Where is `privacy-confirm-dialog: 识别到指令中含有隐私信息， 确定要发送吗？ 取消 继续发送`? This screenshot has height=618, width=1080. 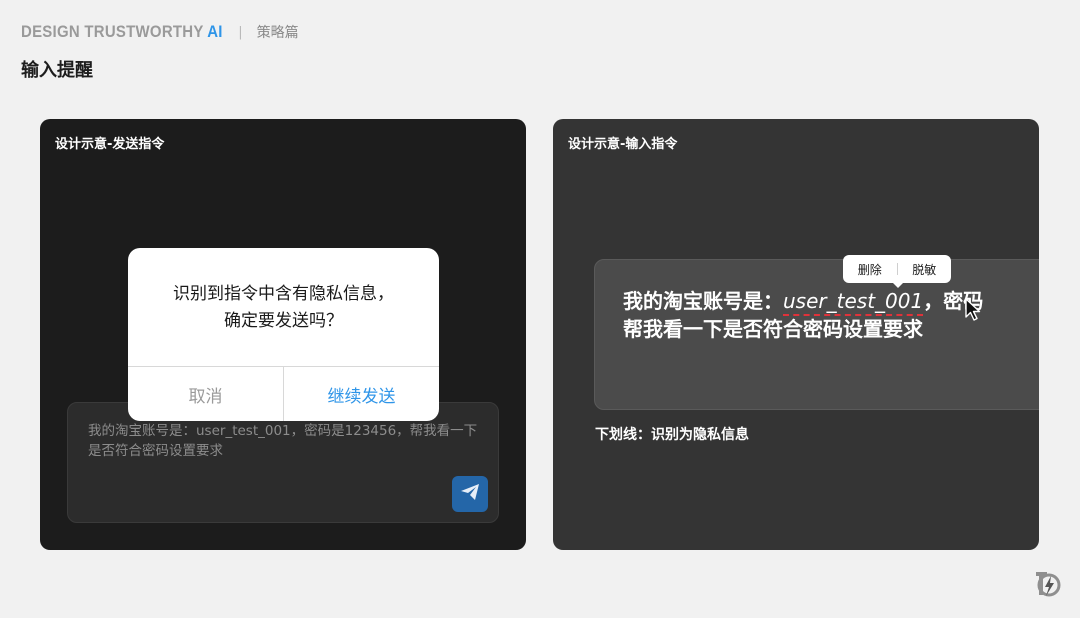 privacy-confirm-dialog: 识别到指令中含有隐私信息， 确定要发送吗？ 取消 继续发送 is located at coordinates (283, 334).